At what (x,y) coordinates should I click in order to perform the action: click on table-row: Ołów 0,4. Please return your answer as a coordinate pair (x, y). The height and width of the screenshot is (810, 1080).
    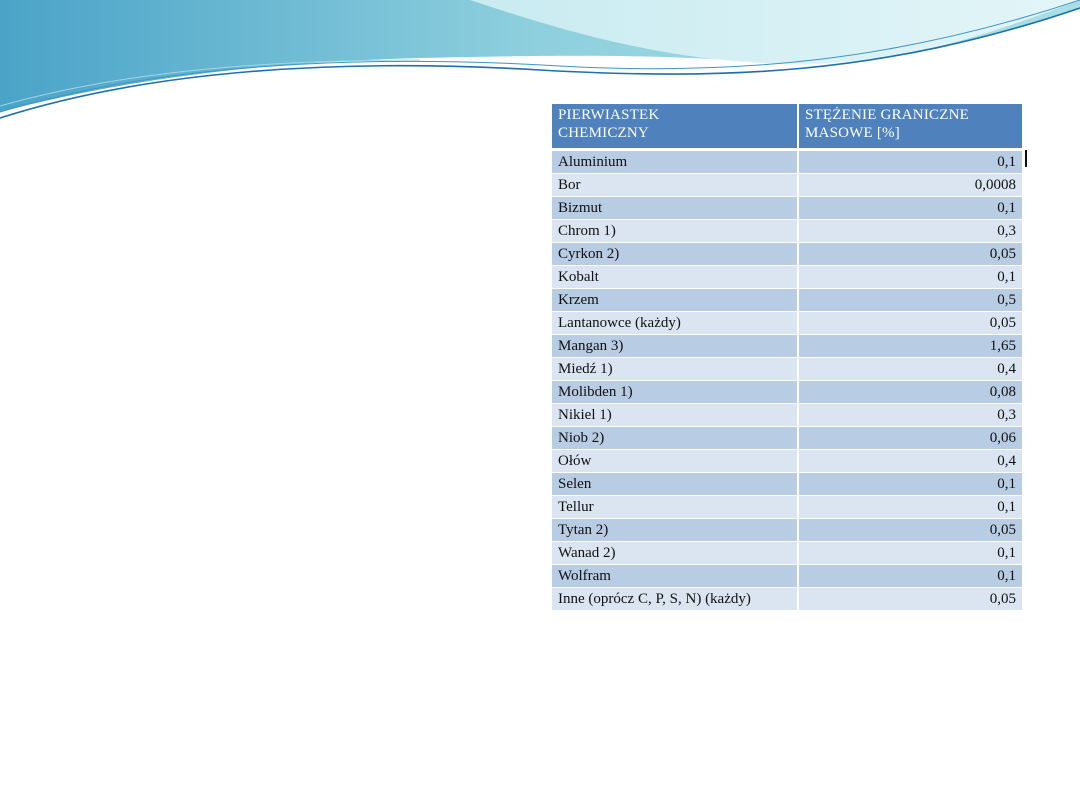
    Looking at the image, I should click on (787, 461).